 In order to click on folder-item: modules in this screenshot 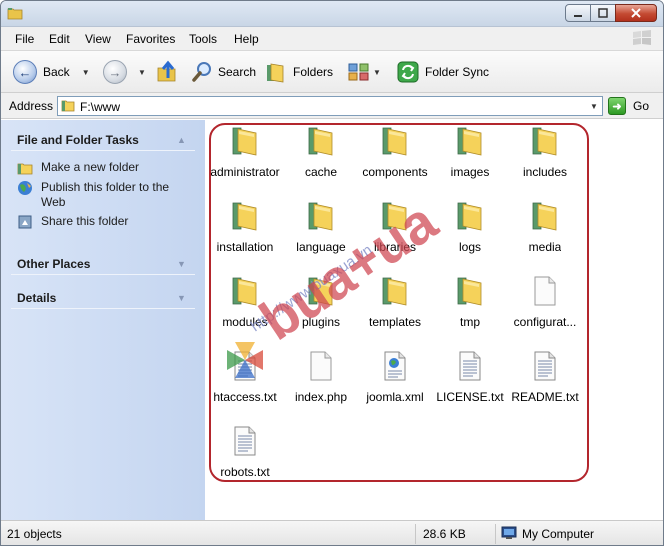, I will do `click(245, 302)`.